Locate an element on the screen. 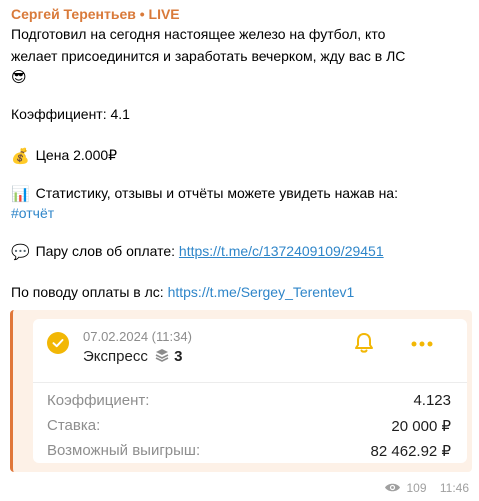 The height and width of the screenshot is (501, 479). row-value: 20 000 ₽ is located at coordinates (421, 426).